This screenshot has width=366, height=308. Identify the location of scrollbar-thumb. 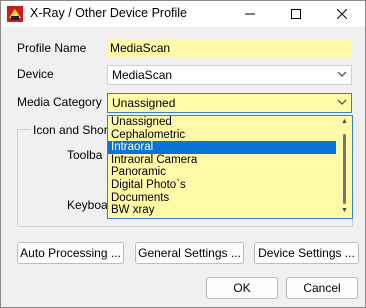
(344, 169).